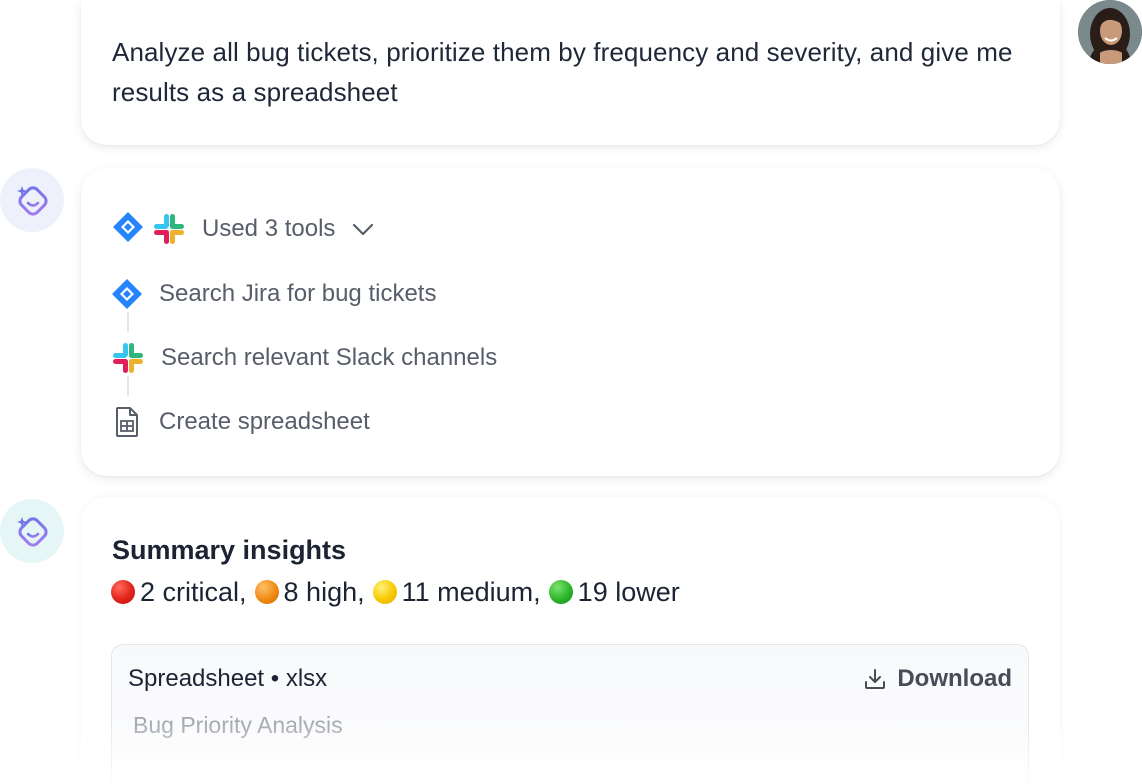 The height and width of the screenshot is (784, 1142). What do you see at coordinates (628, 591) in the screenshot?
I see `severity-label: 19 lower` at bounding box center [628, 591].